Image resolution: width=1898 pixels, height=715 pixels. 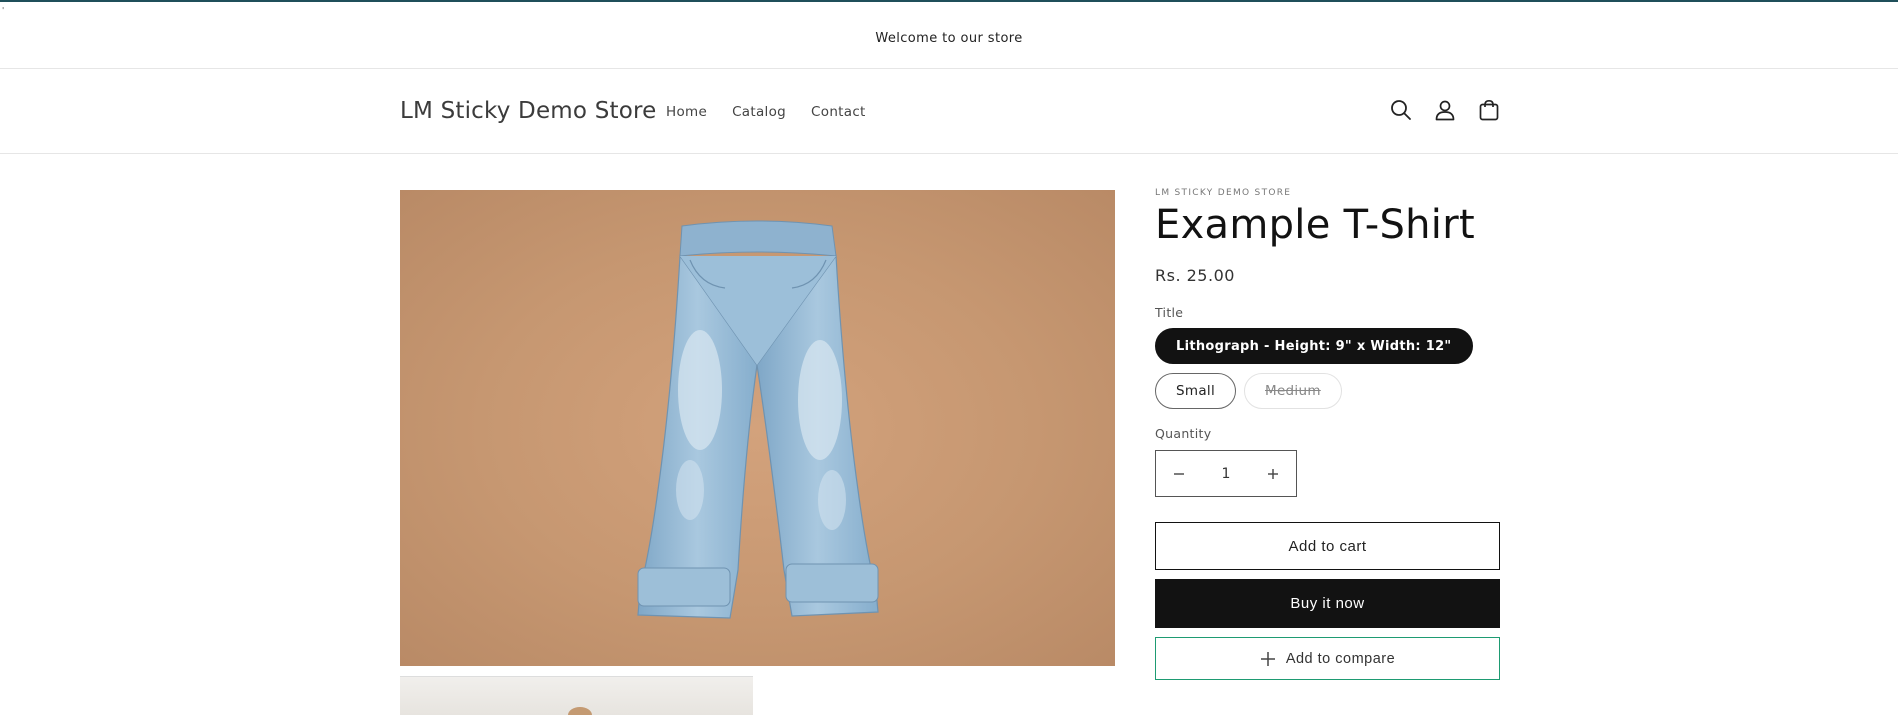 What do you see at coordinates (758, 419) in the screenshot?
I see `jeans-photo` at bounding box center [758, 419].